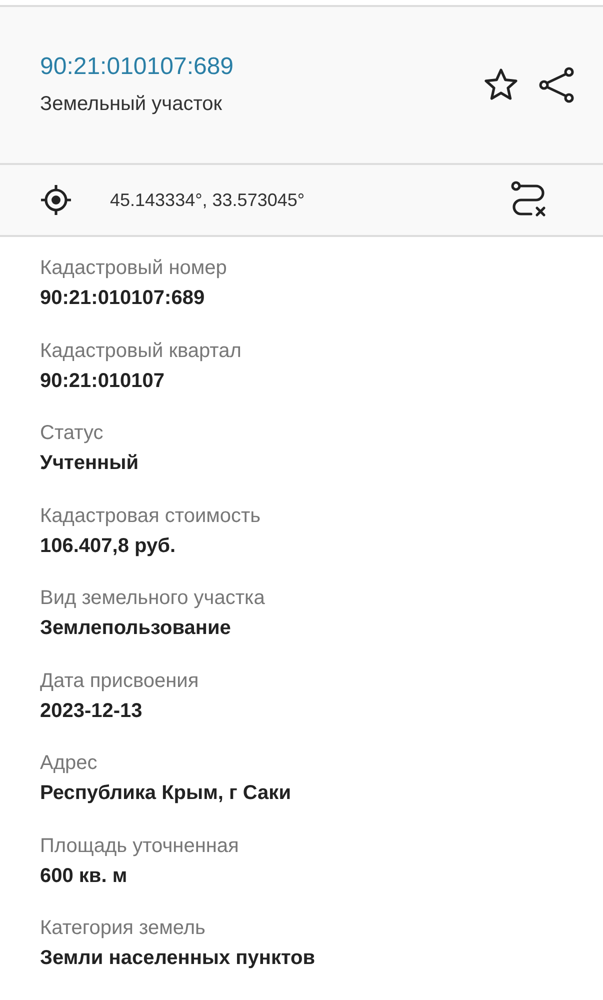 The image size is (603, 1000). Describe the element at coordinates (84, 876) in the screenshot. I see `field-value: 600 кв. м` at that location.